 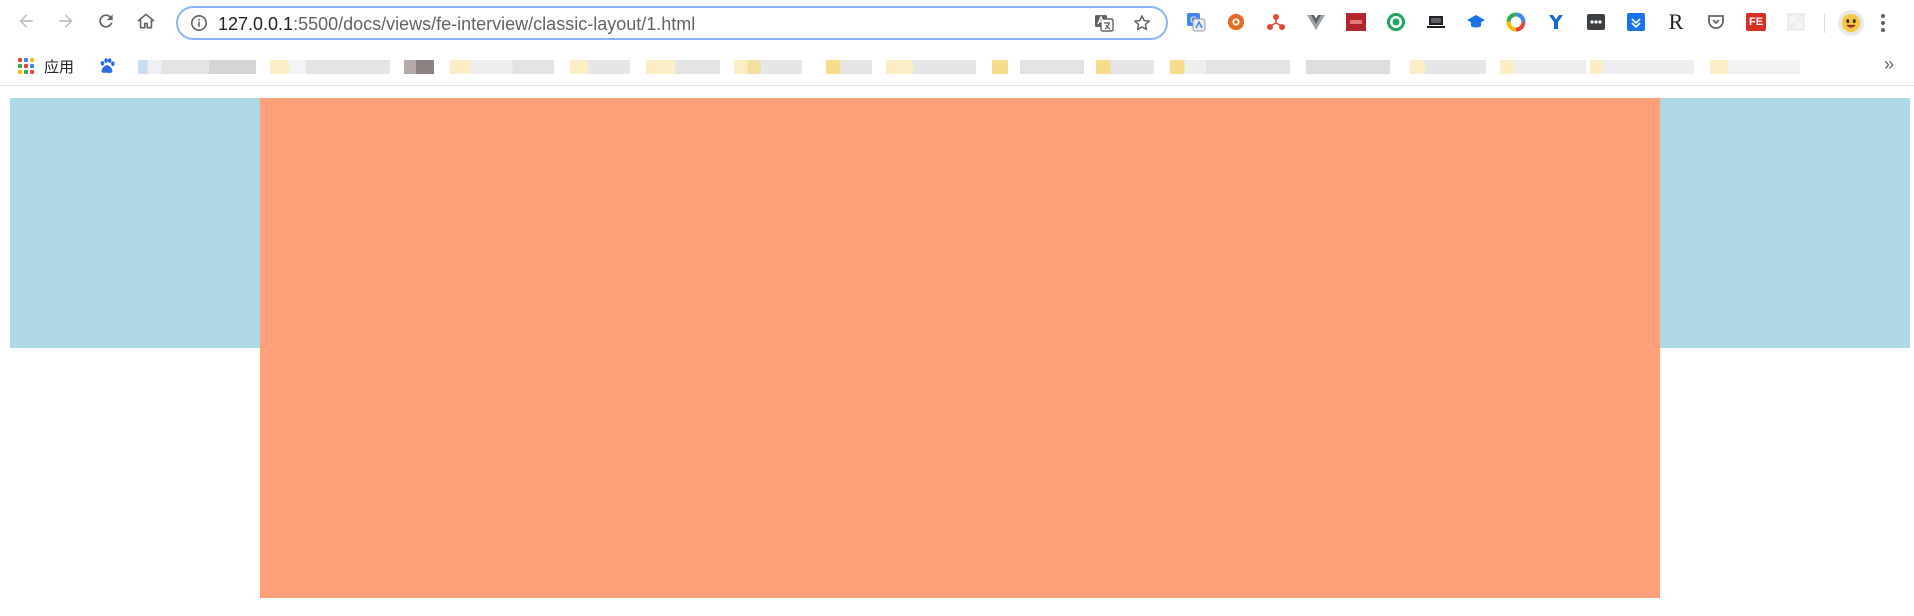 What do you see at coordinates (1883, 23) in the screenshot?
I see `browser-menu-button` at bounding box center [1883, 23].